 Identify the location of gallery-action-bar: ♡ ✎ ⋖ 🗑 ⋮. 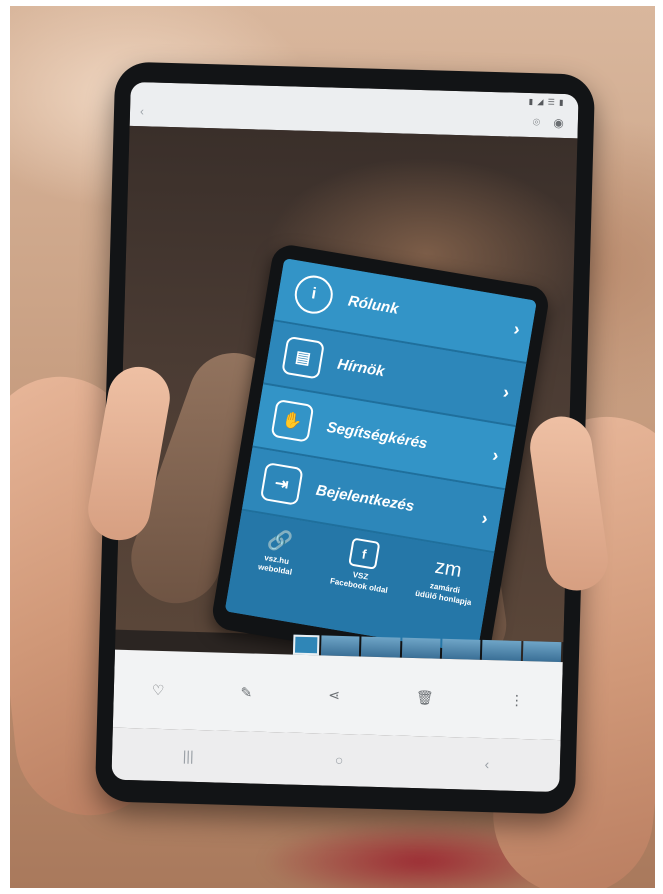
(337, 695).